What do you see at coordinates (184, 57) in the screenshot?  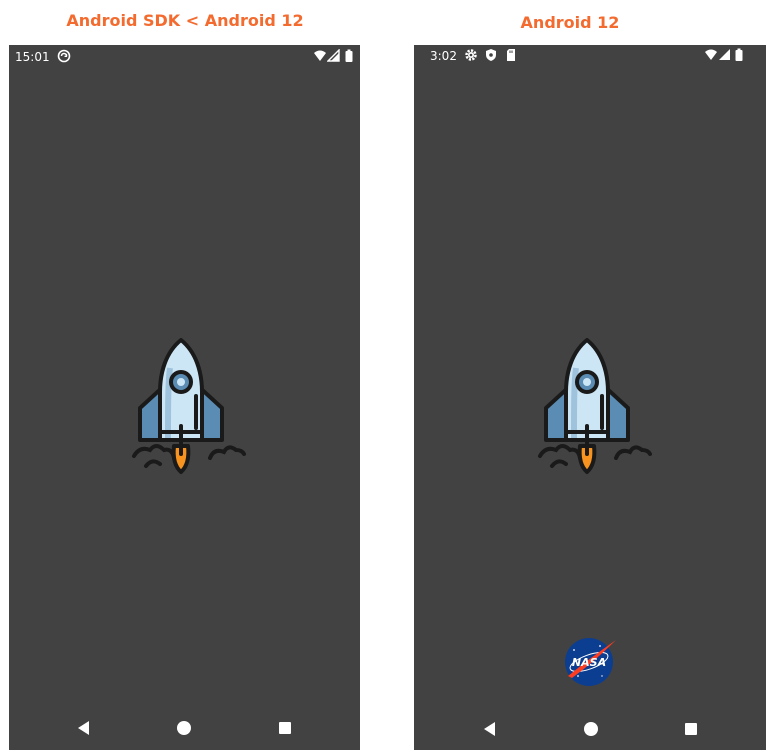 I see `status-bar: 15:01` at bounding box center [184, 57].